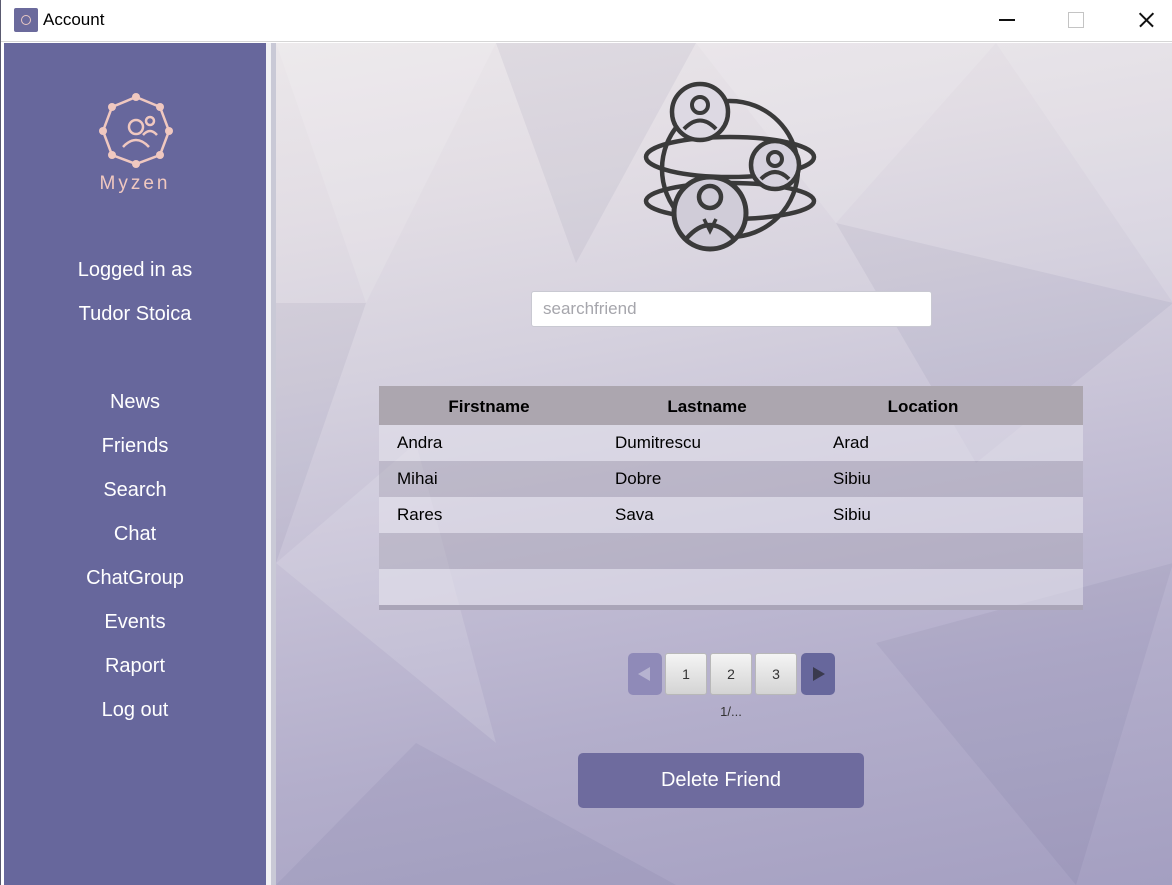 The image size is (1172, 885). Describe the element at coordinates (634, 514) in the screenshot. I see `cell-lastname: Sava` at that location.